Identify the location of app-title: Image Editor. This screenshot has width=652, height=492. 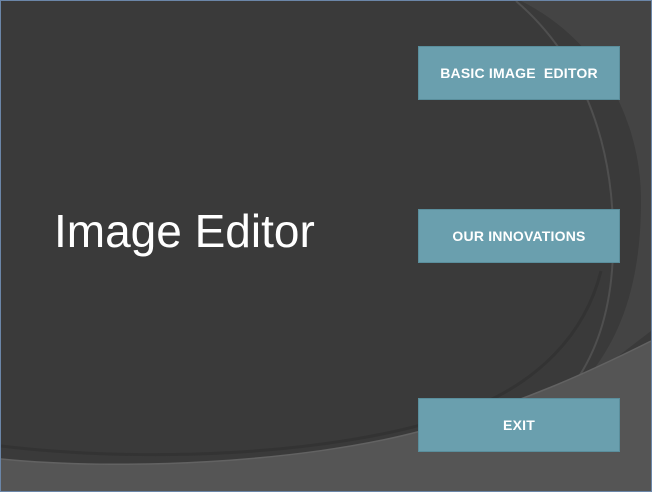
(184, 231).